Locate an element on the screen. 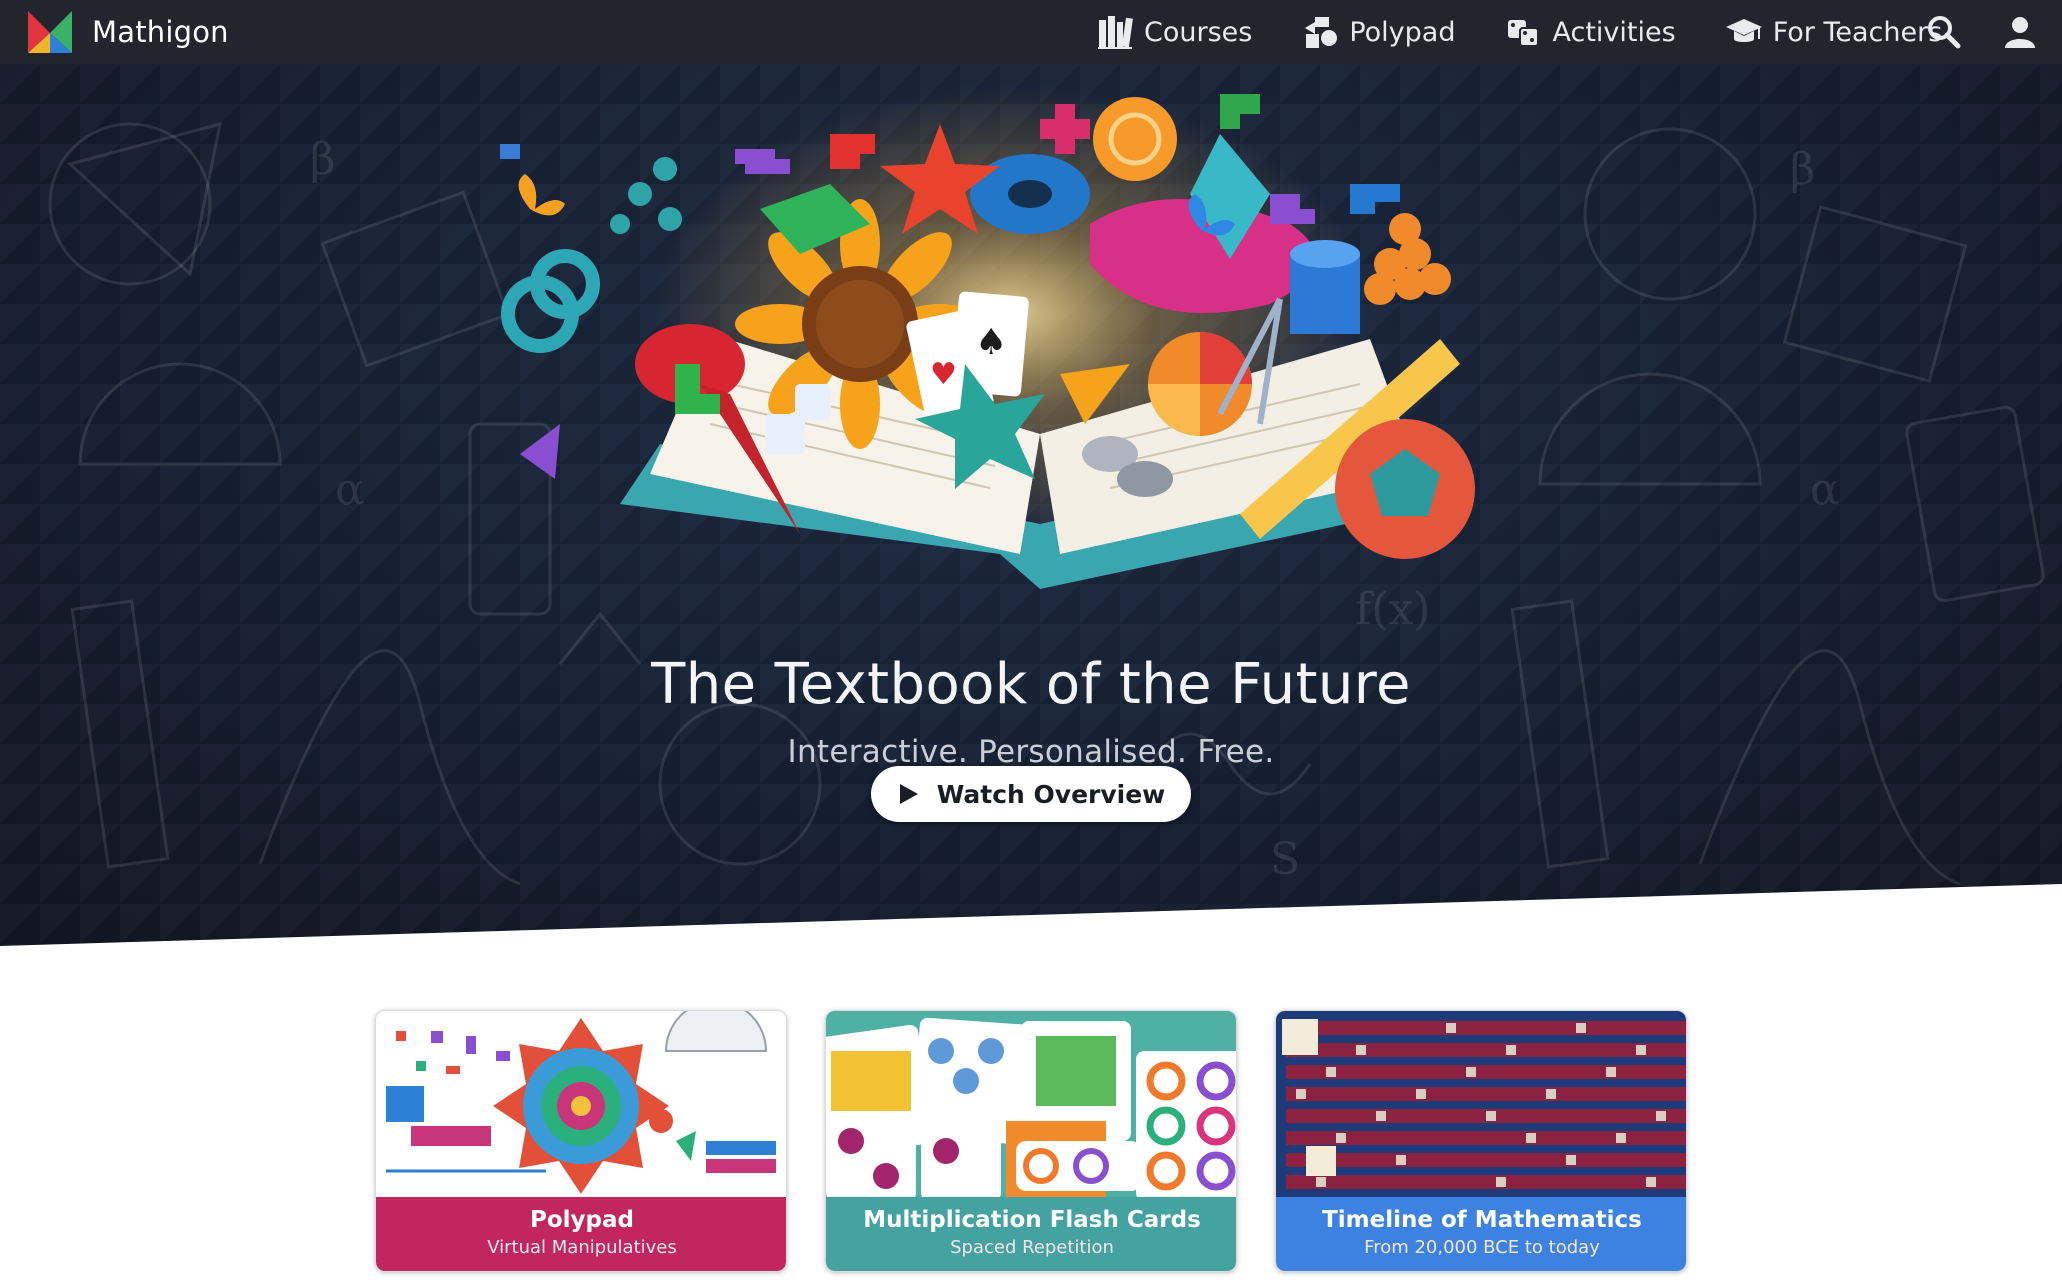  dice-icon is located at coordinates (1523, 33).